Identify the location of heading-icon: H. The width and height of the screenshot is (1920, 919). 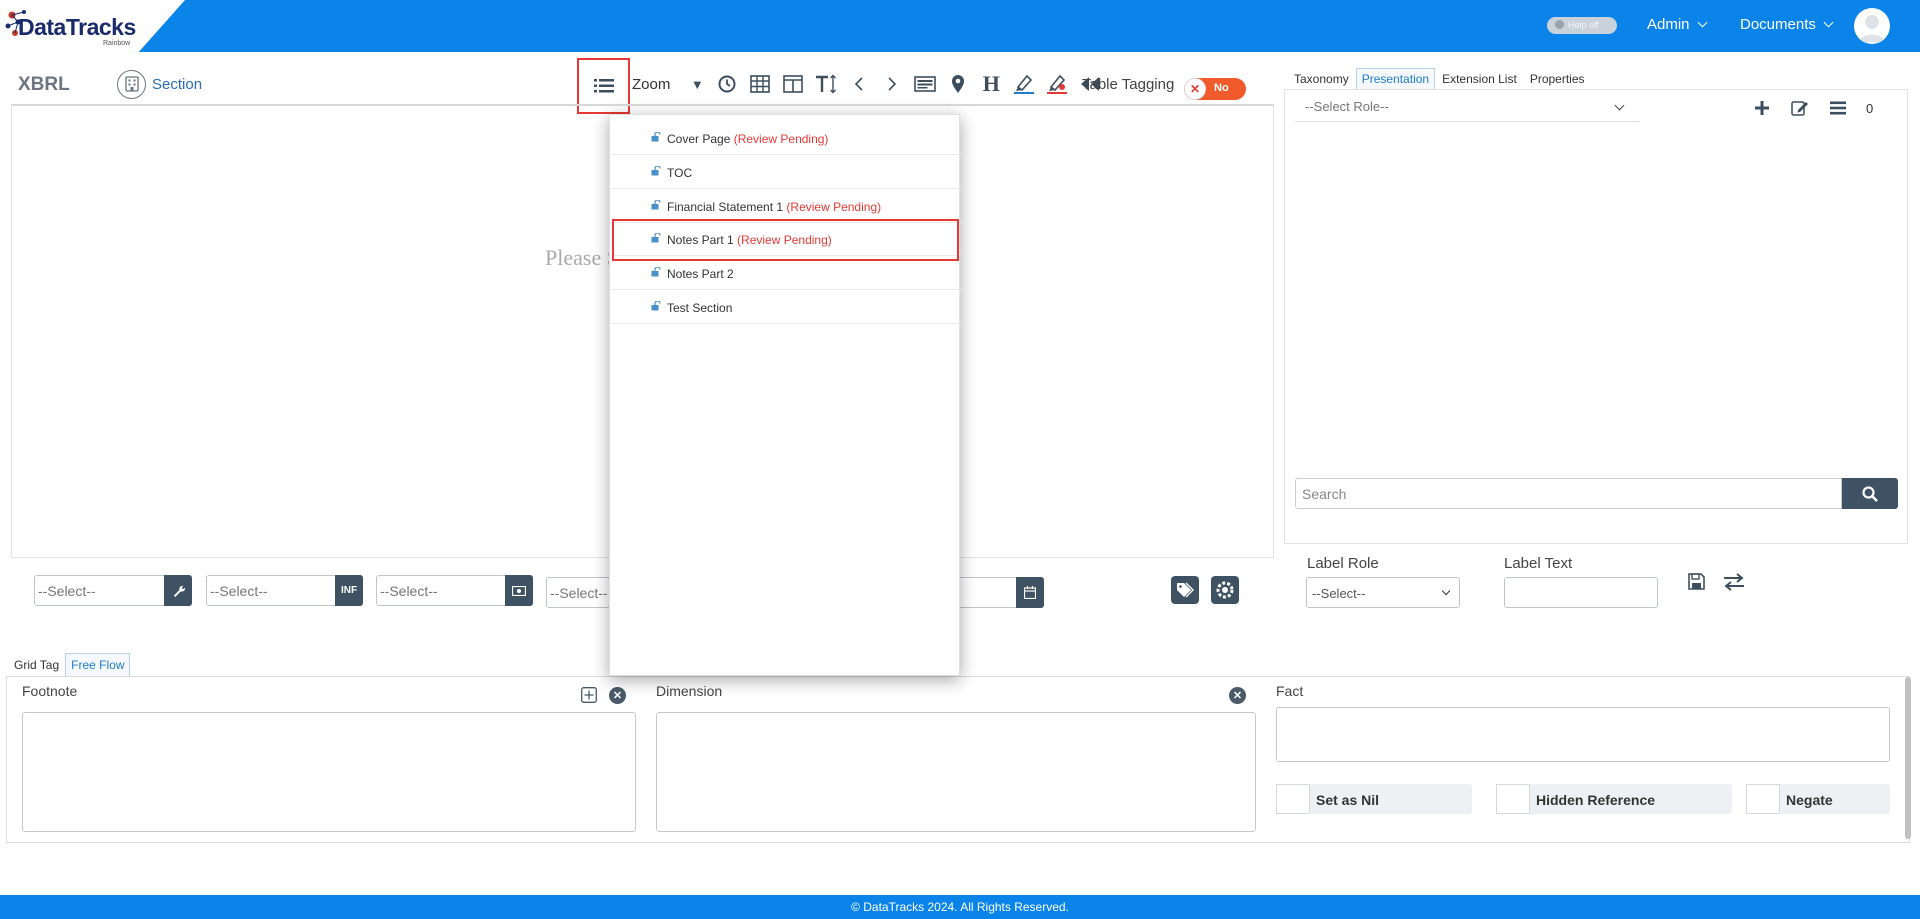
(991, 83).